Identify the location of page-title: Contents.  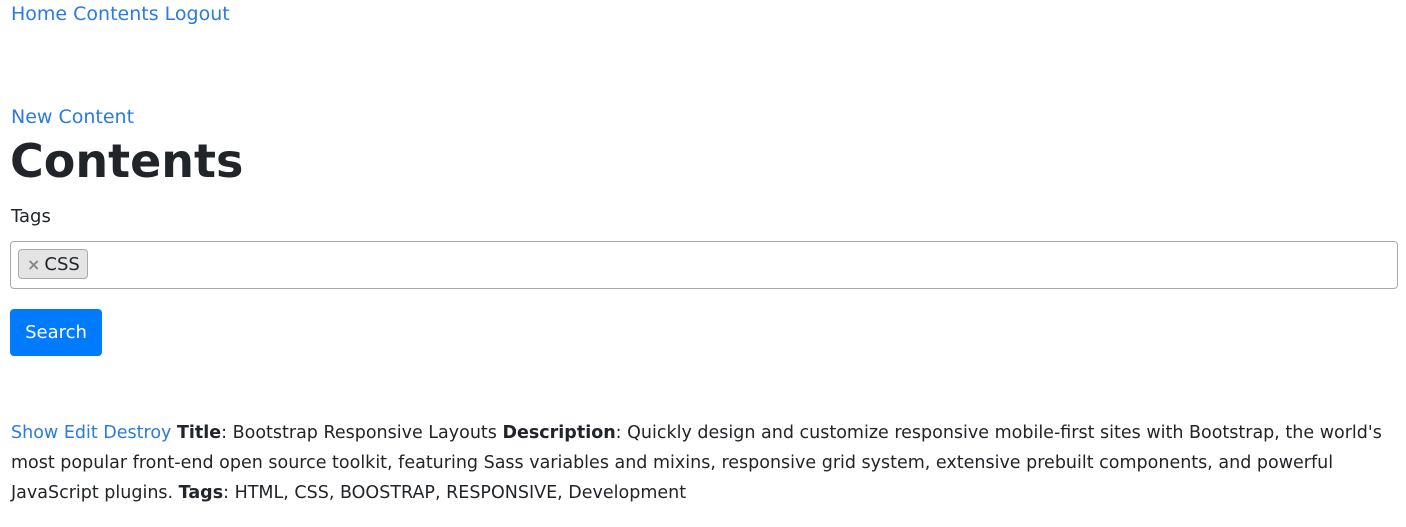
(127, 161).